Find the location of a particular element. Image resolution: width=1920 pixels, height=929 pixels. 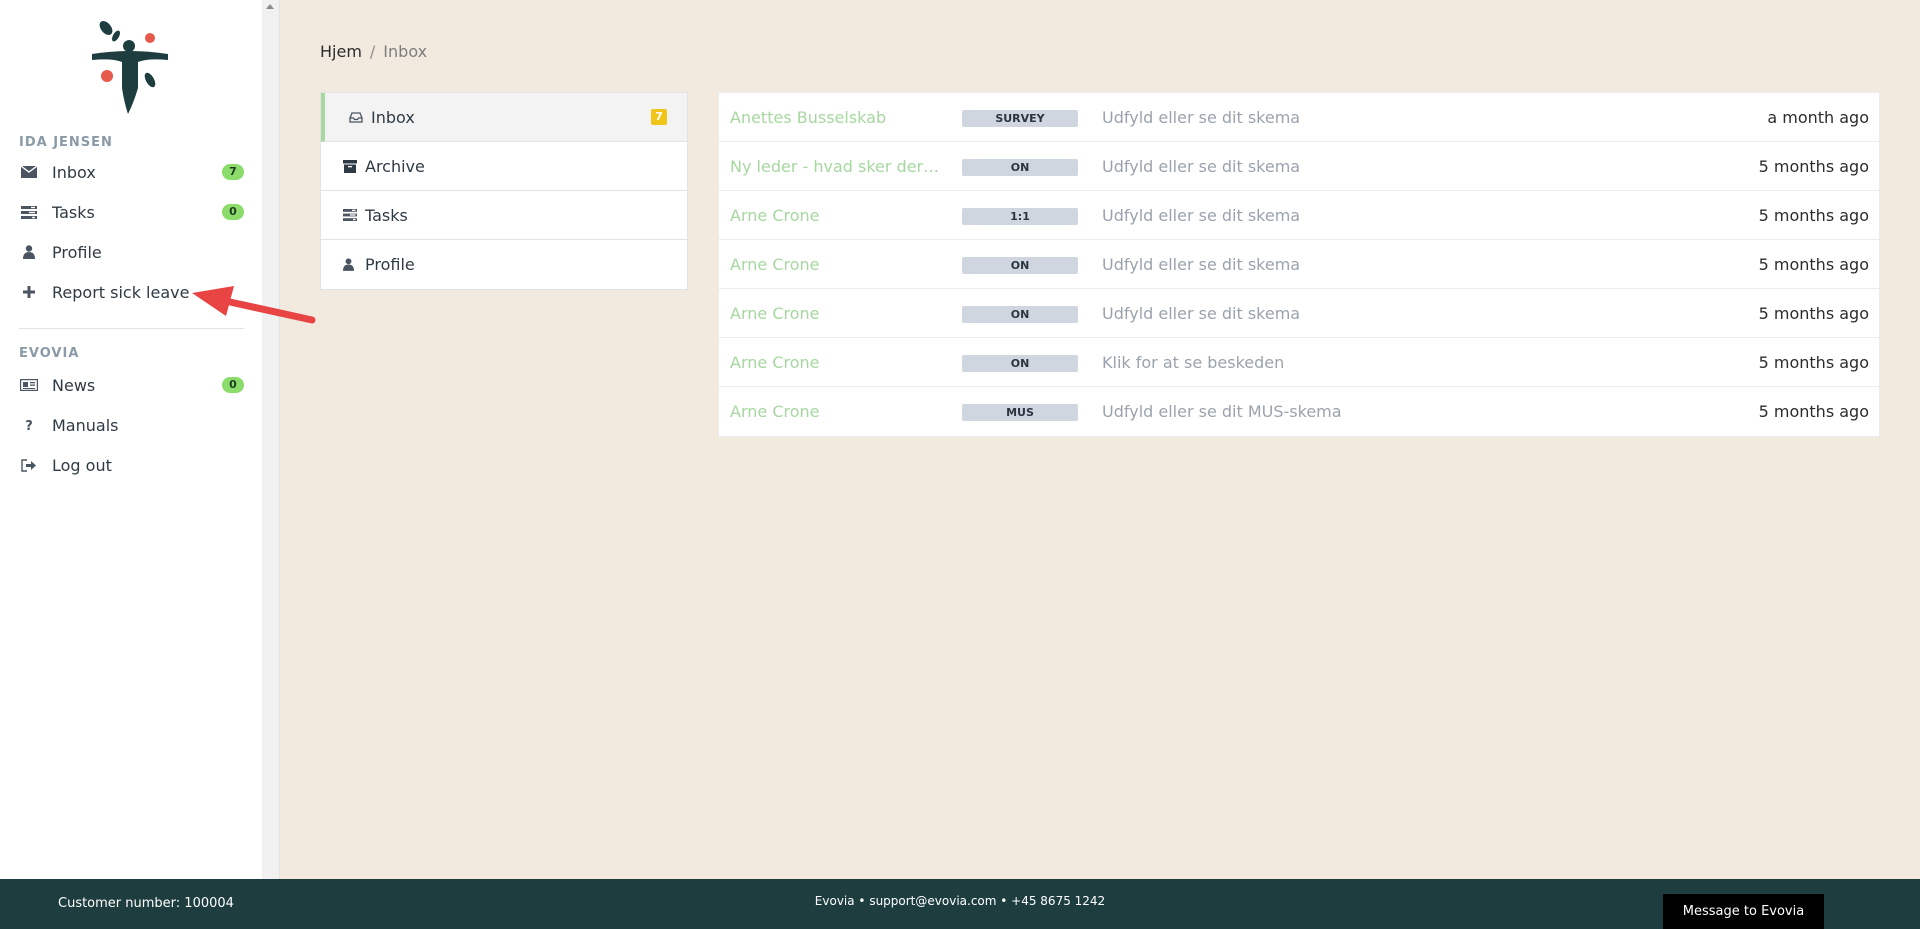

folder-label: Inbox is located at coordinates (393, 117).